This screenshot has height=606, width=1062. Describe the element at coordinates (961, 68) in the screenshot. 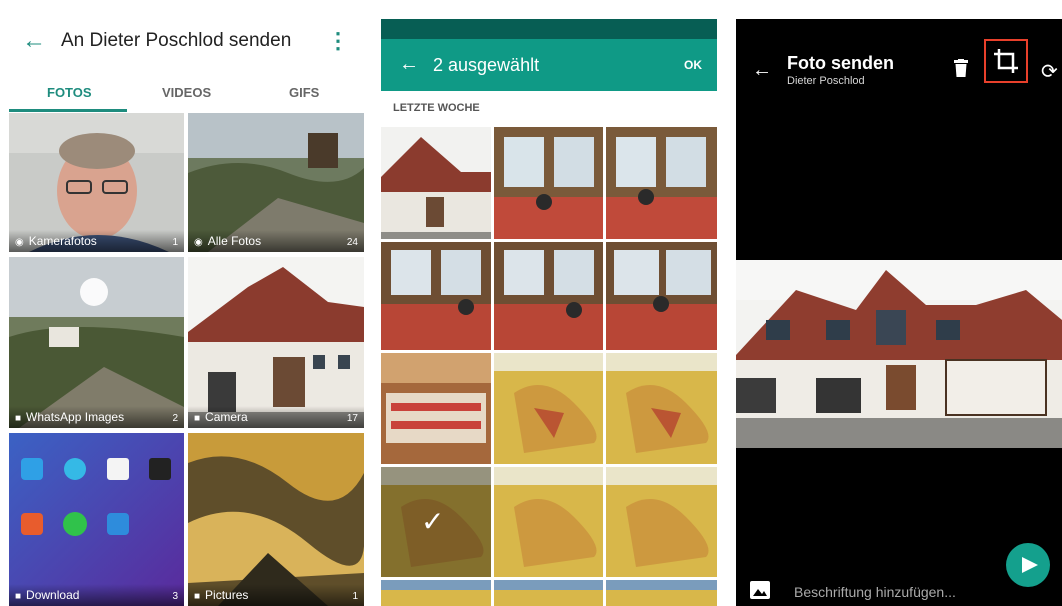

I see `delete-icon` at that location.